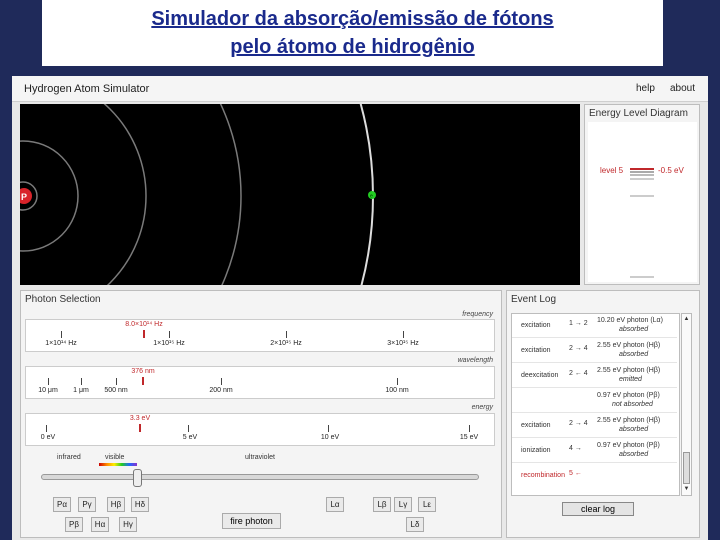  I want to click on log-transition: 1 → 2, so click(578, 323).